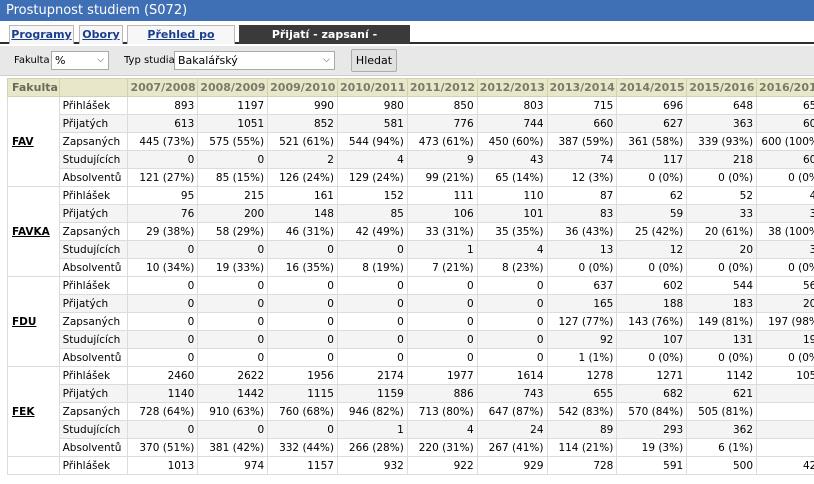 Image resolution: width=814 pixels, height=484 pixels. What do you see at coordinates (163, 231) in the screenshot?
I see `table-cell: 29 (38%)` at bounding box center [163, 231].